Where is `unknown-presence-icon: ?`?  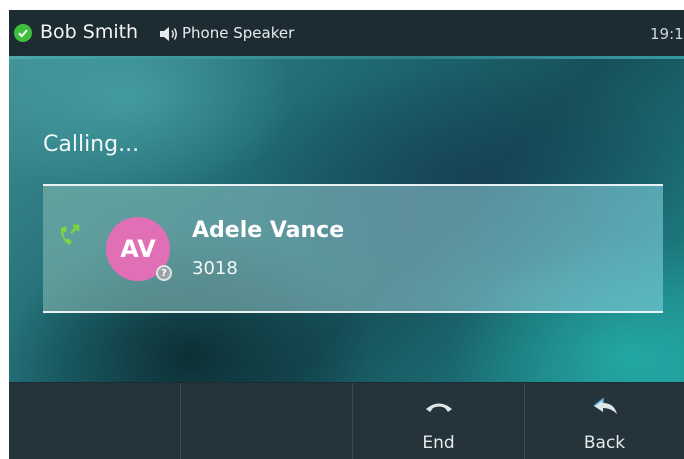 unknown-presence-icon: ? is located at coordinates (164, 273).